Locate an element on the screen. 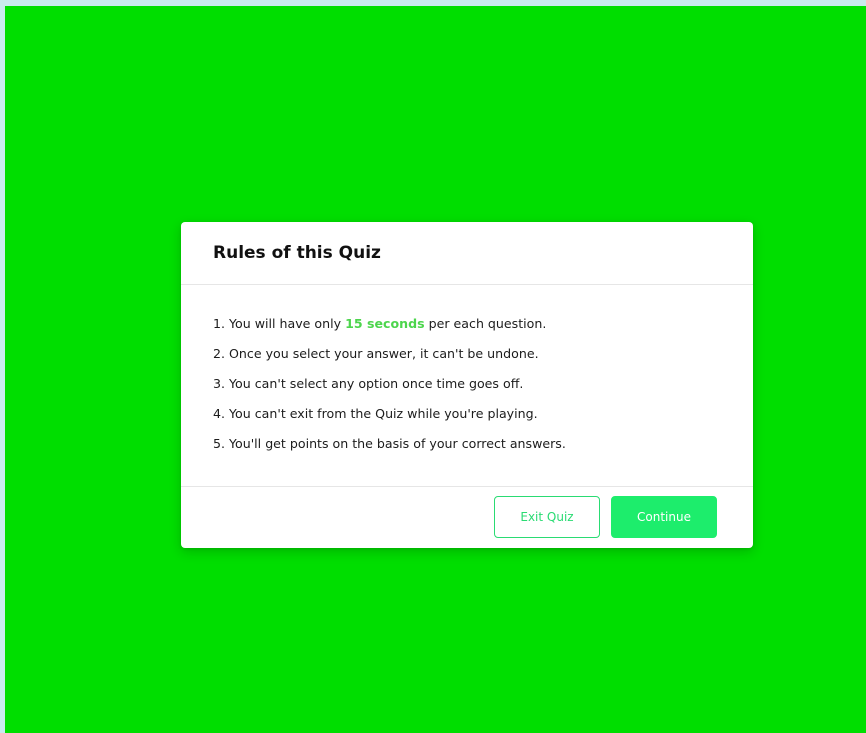 The image size is (866, 733). continue-button: Continue is located at coordinates (664, 517).